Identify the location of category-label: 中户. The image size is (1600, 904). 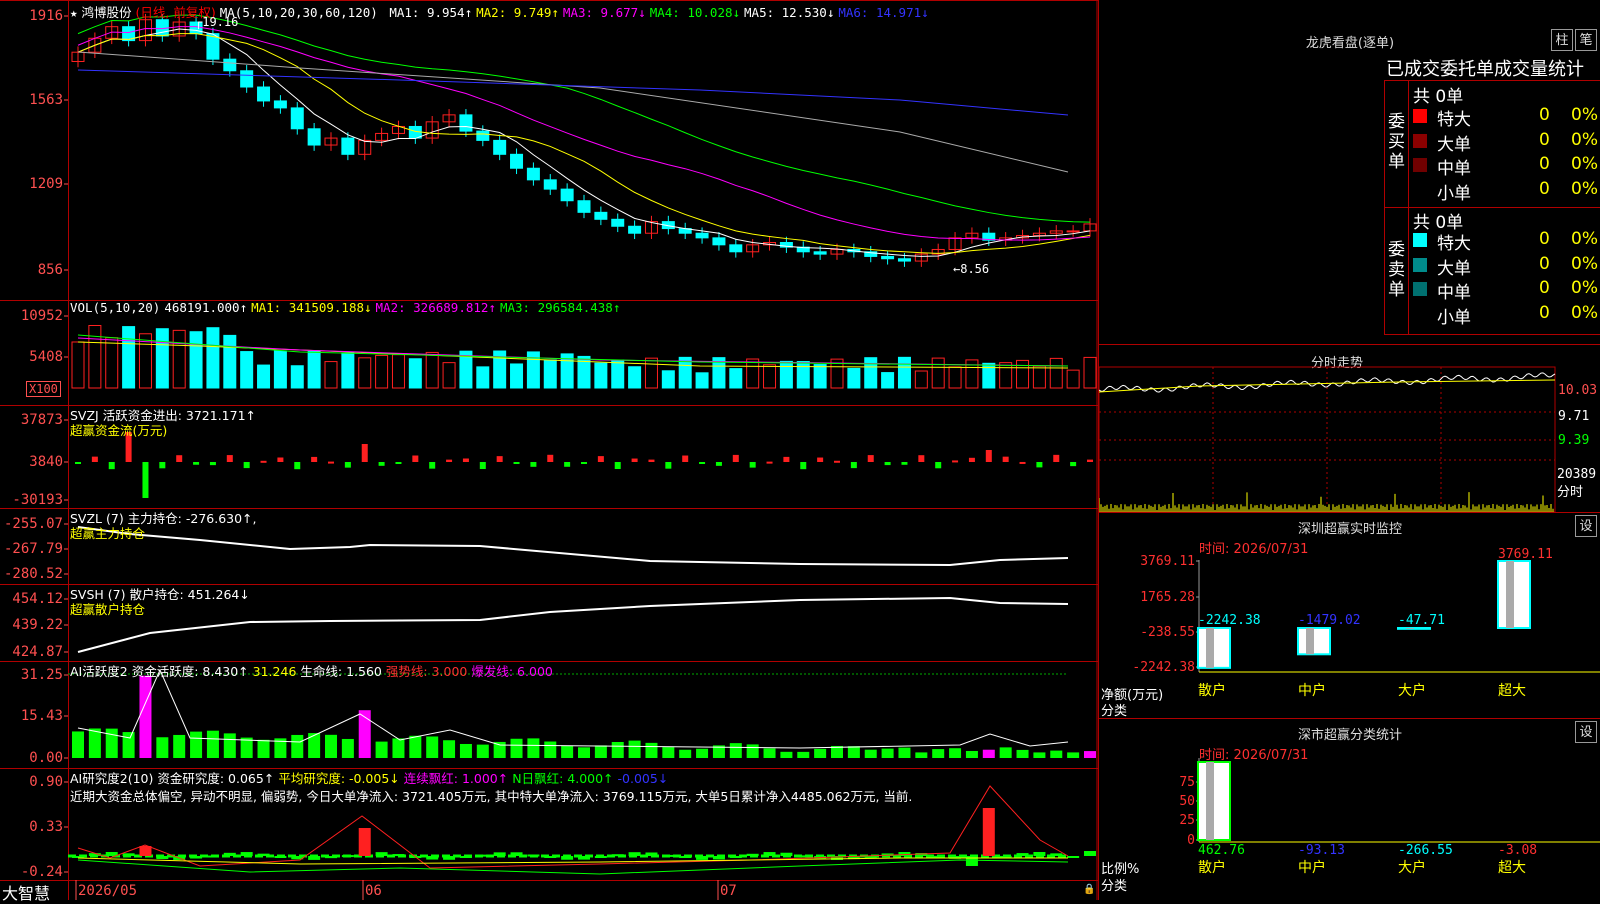
(1312, 867).